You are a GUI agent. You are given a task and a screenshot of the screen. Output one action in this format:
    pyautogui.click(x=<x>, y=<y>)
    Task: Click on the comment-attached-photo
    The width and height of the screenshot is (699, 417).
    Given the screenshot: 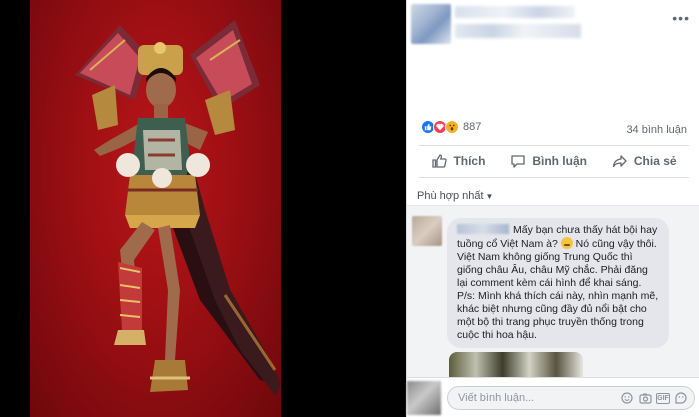 What is the action you would take?
    pyautogui.click(x=516, y=365)
    